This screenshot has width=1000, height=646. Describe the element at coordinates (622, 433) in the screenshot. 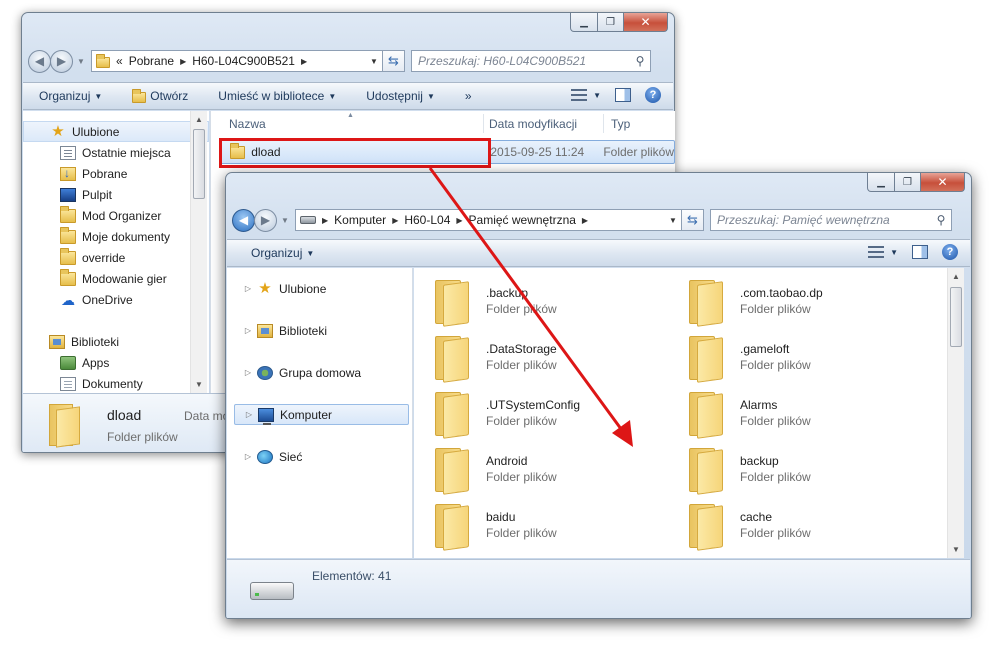

I see `annotation-arrow-head` at that location.